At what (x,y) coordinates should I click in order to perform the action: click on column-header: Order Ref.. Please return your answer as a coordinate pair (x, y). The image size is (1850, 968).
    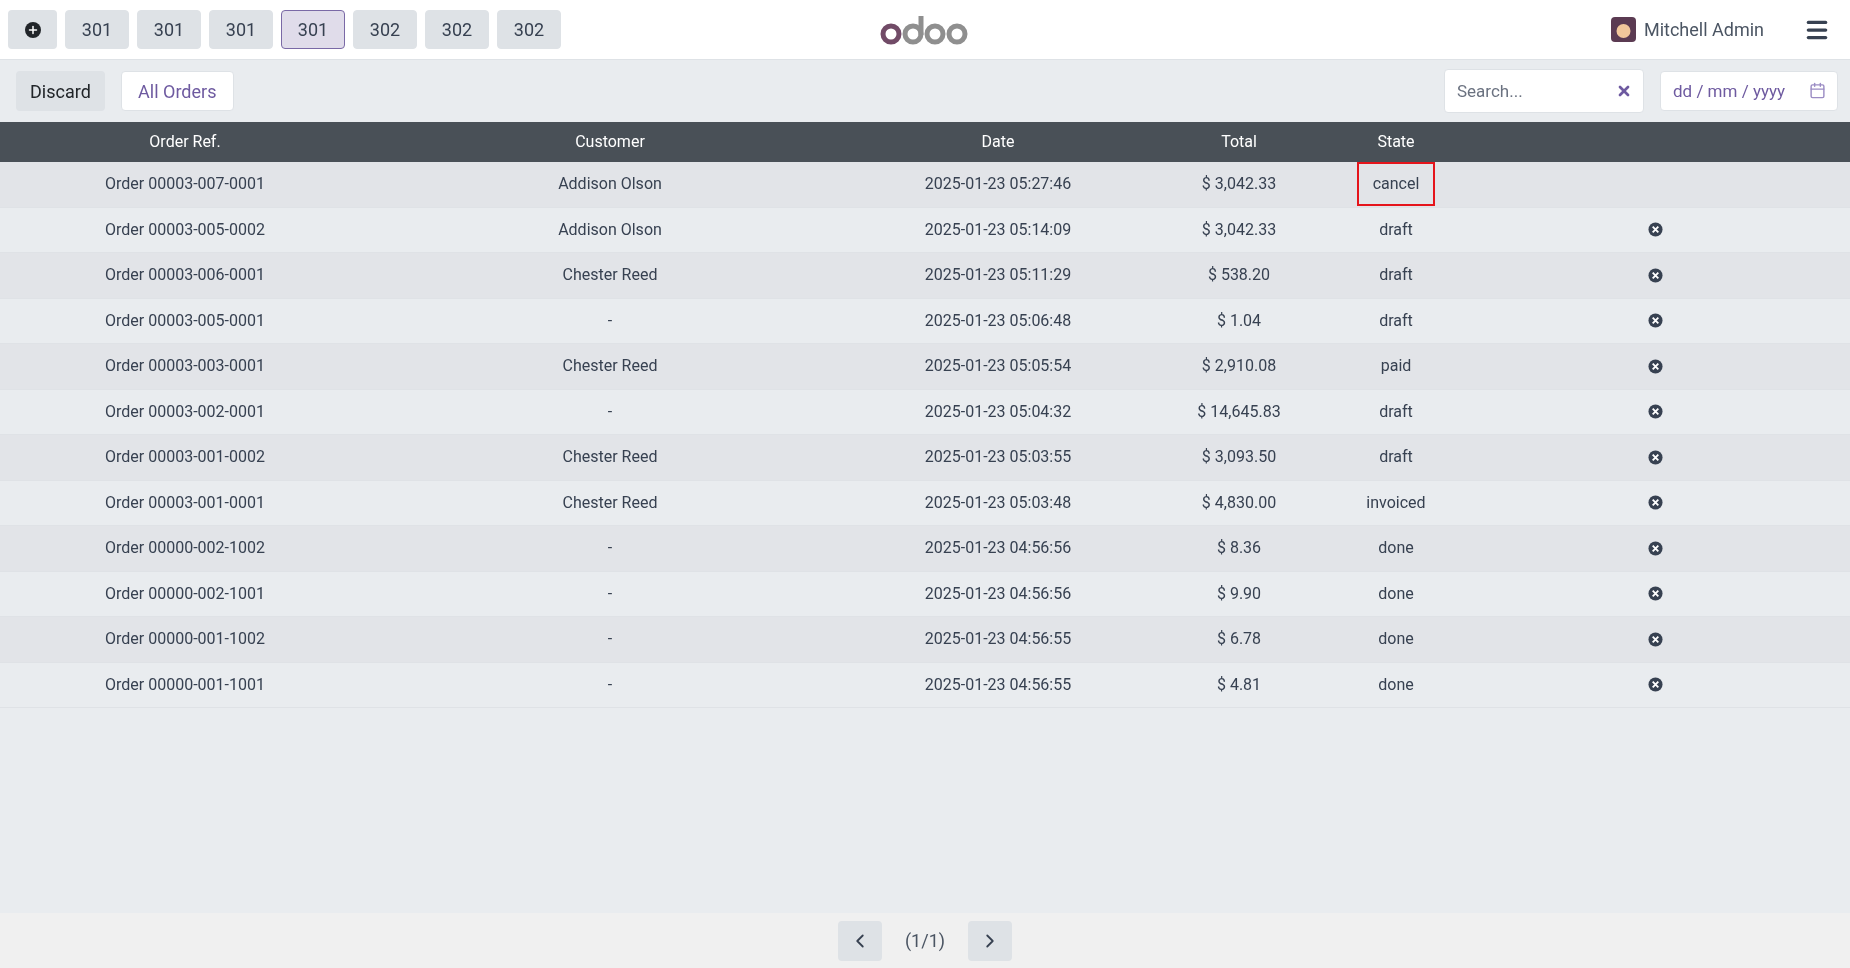
    Looking at the image, I should click on (185, 142).